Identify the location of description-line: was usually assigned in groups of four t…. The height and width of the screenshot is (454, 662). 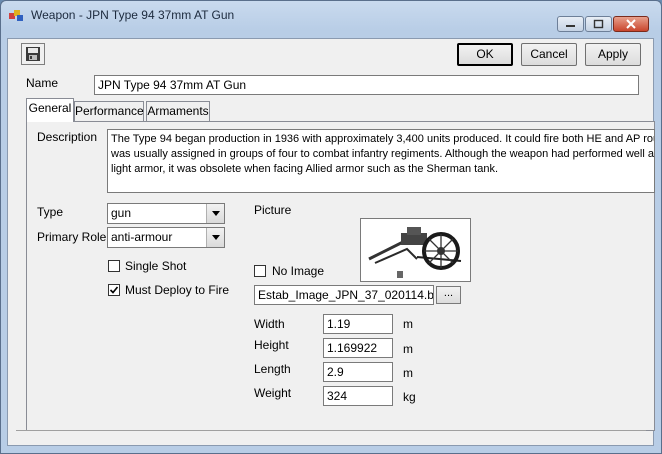
(383, 154).